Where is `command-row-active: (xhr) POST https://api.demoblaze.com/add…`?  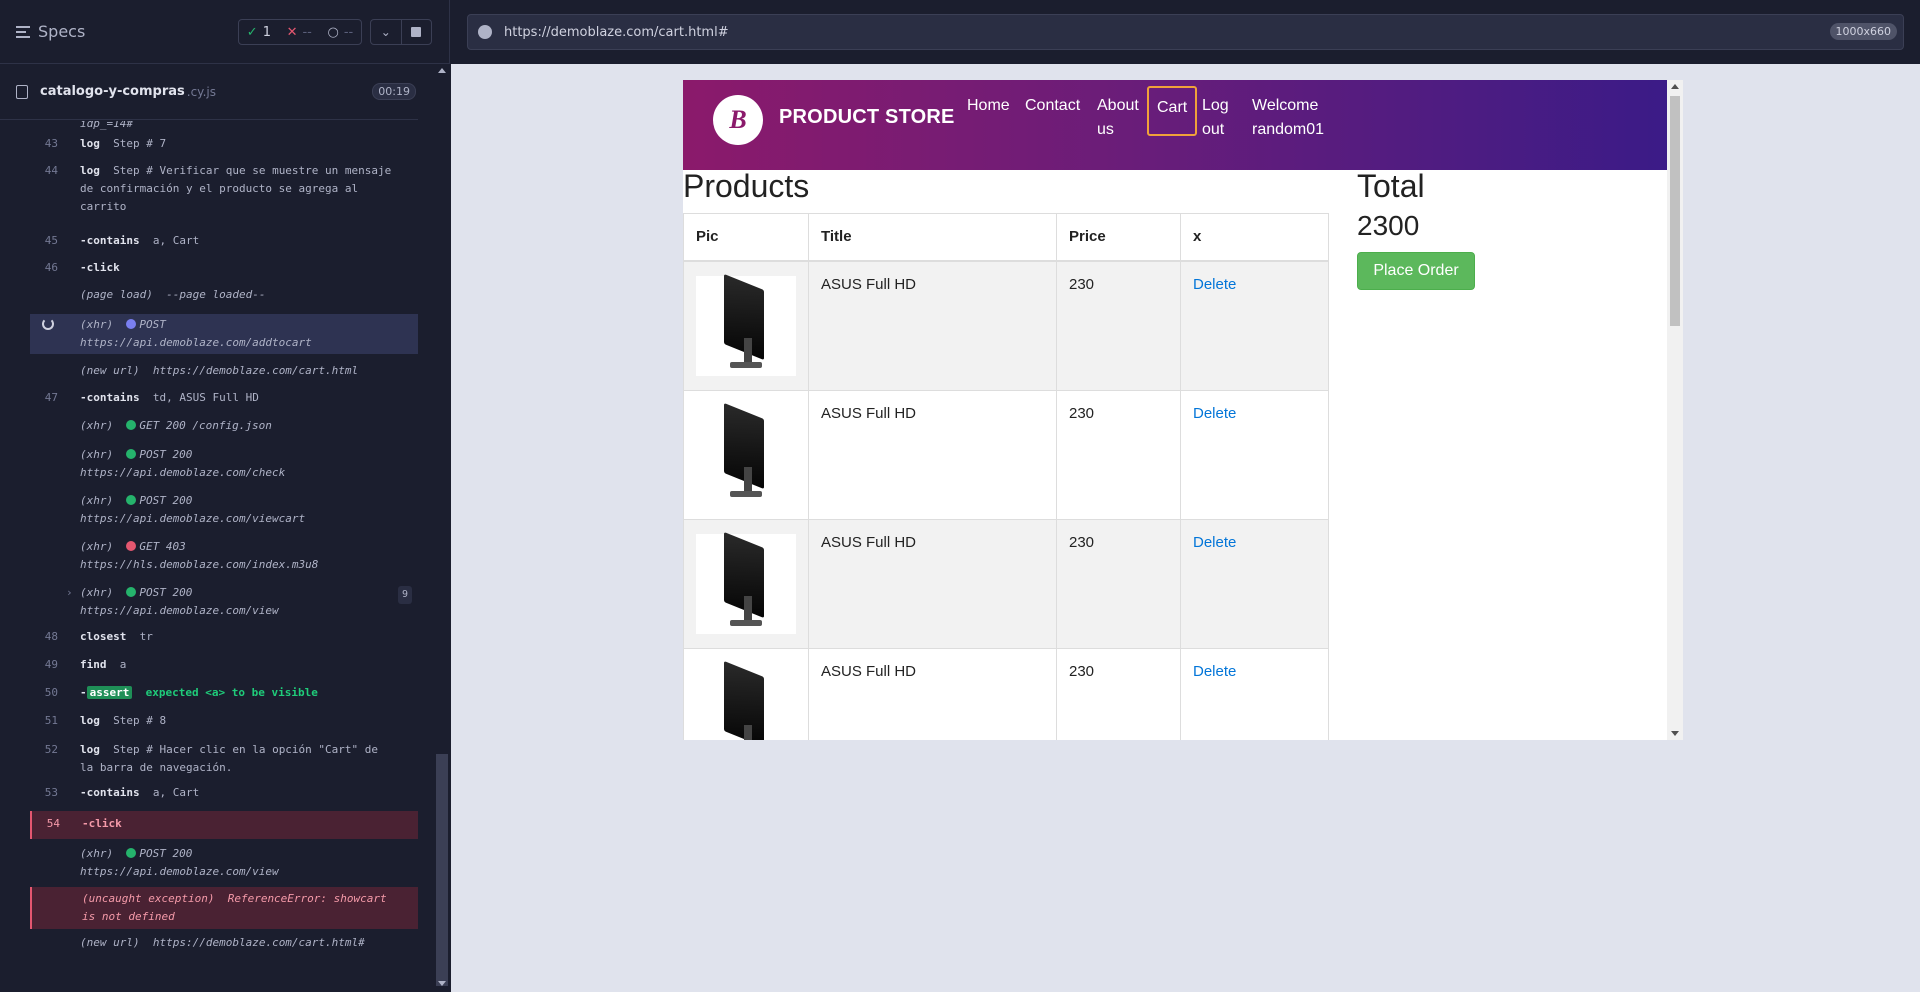 command-row-active: (xhr) POST https://api.demoblaze.com/add… is located at coordinates (224, 334).